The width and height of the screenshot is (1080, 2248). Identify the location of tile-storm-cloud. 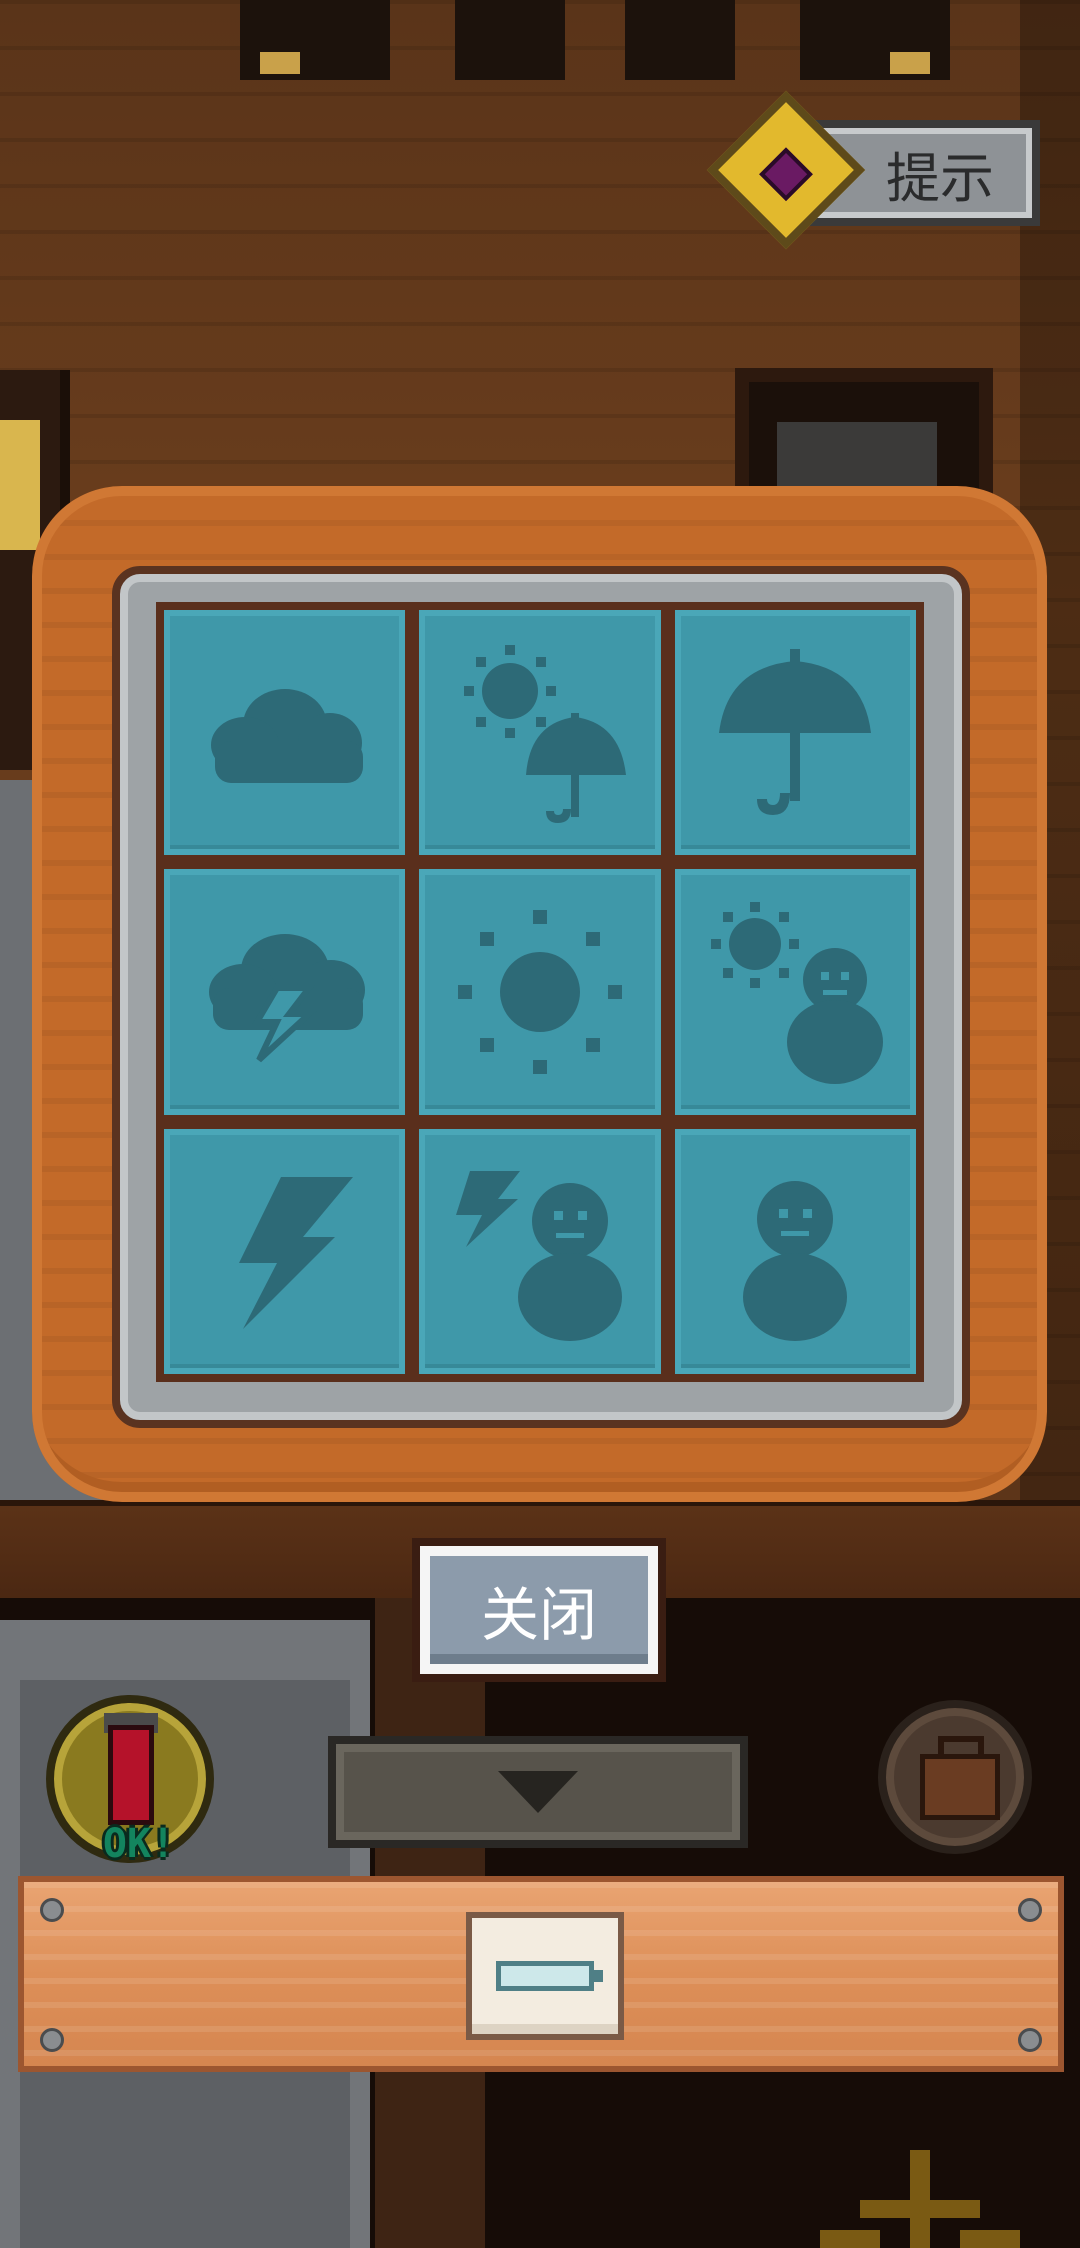
(285, 992).